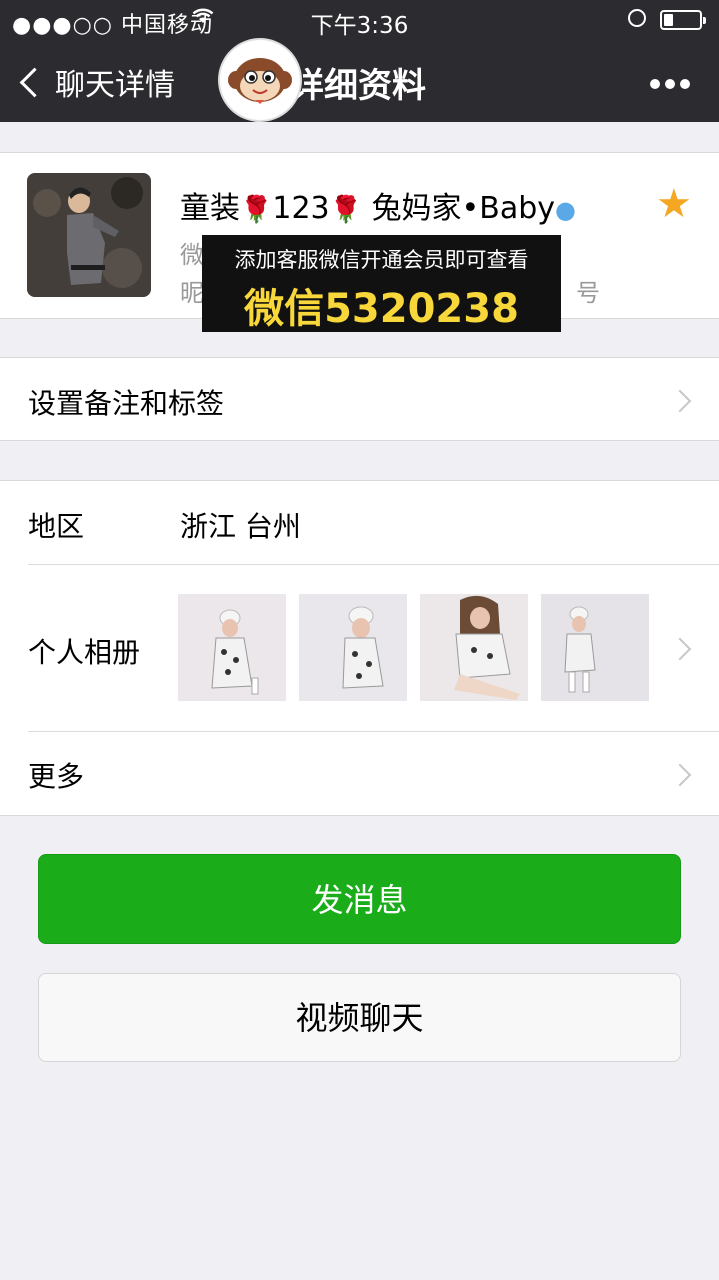  Describe the element at coordinates (588, 293) in the screenshot. I see `nickname-suffix: 号` at that location.